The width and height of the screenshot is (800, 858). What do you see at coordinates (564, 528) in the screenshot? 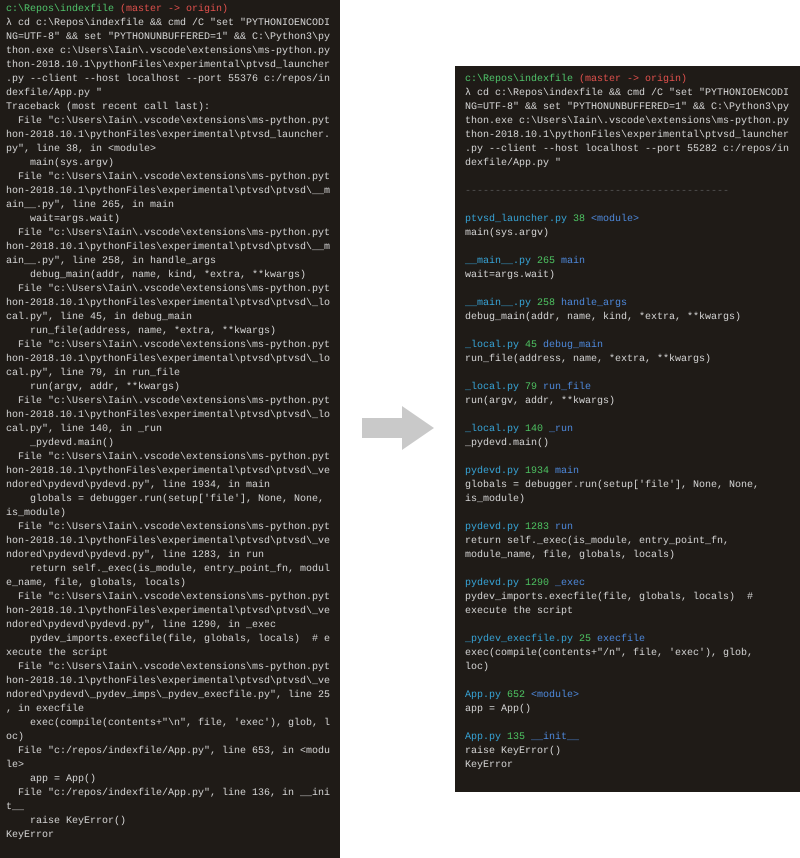
I see `function-name: run` at bounding box center [564, 528].